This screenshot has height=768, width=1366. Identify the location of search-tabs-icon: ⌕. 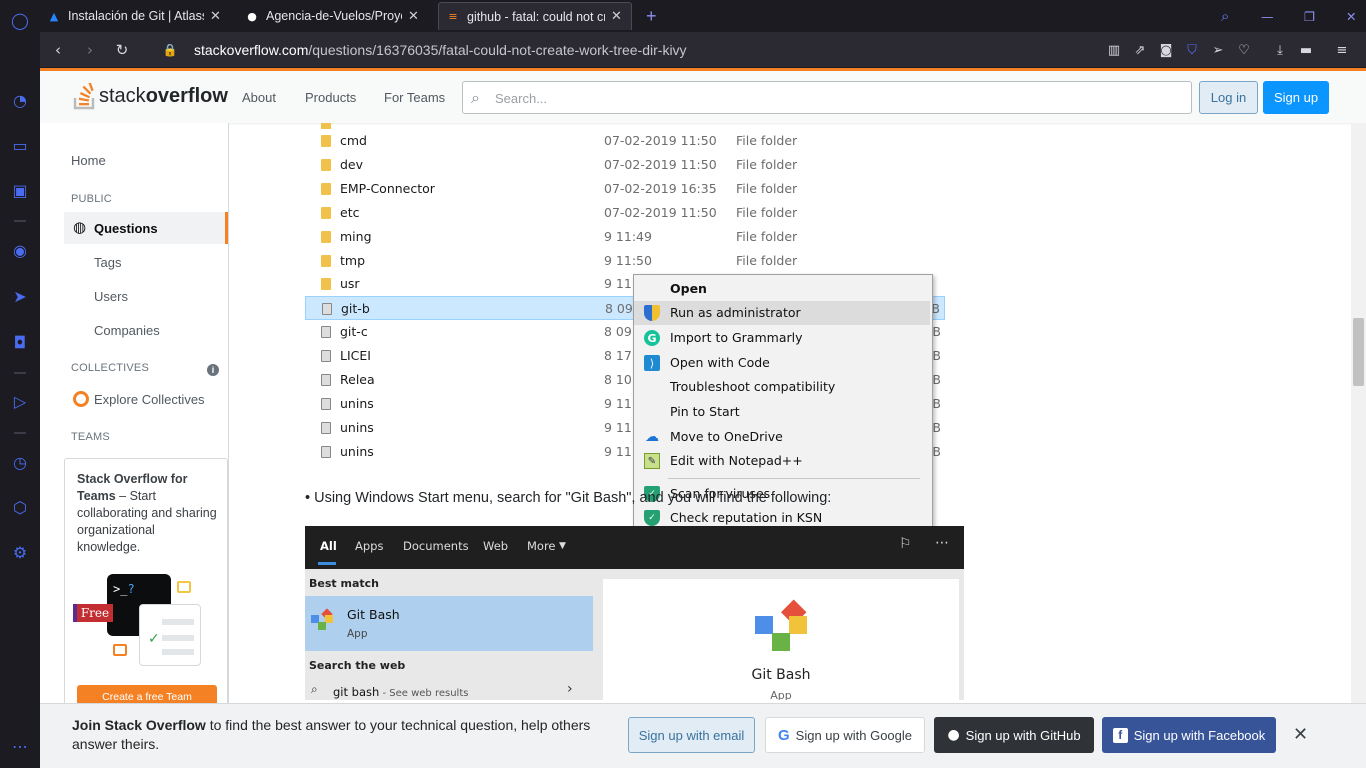
(1225, 16).